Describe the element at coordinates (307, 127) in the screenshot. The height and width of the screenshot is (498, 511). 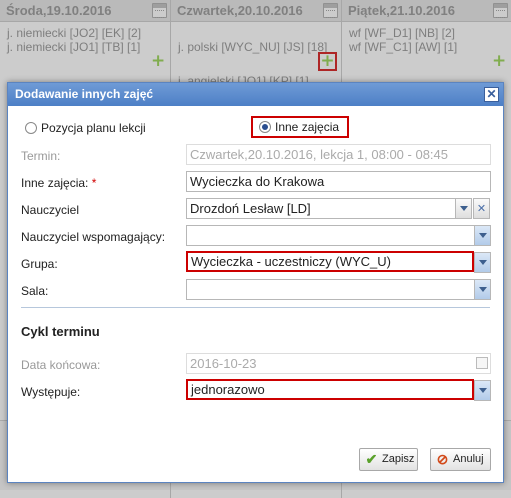
I see `radio-label: Inne zajęcia` at that location.